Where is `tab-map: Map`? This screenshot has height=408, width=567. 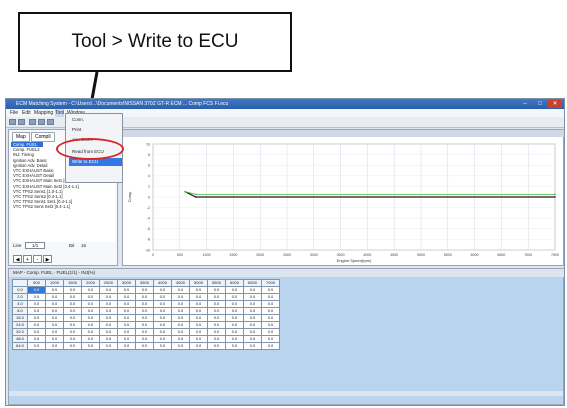
tab-map: Map is located at coordinates (21, 137).